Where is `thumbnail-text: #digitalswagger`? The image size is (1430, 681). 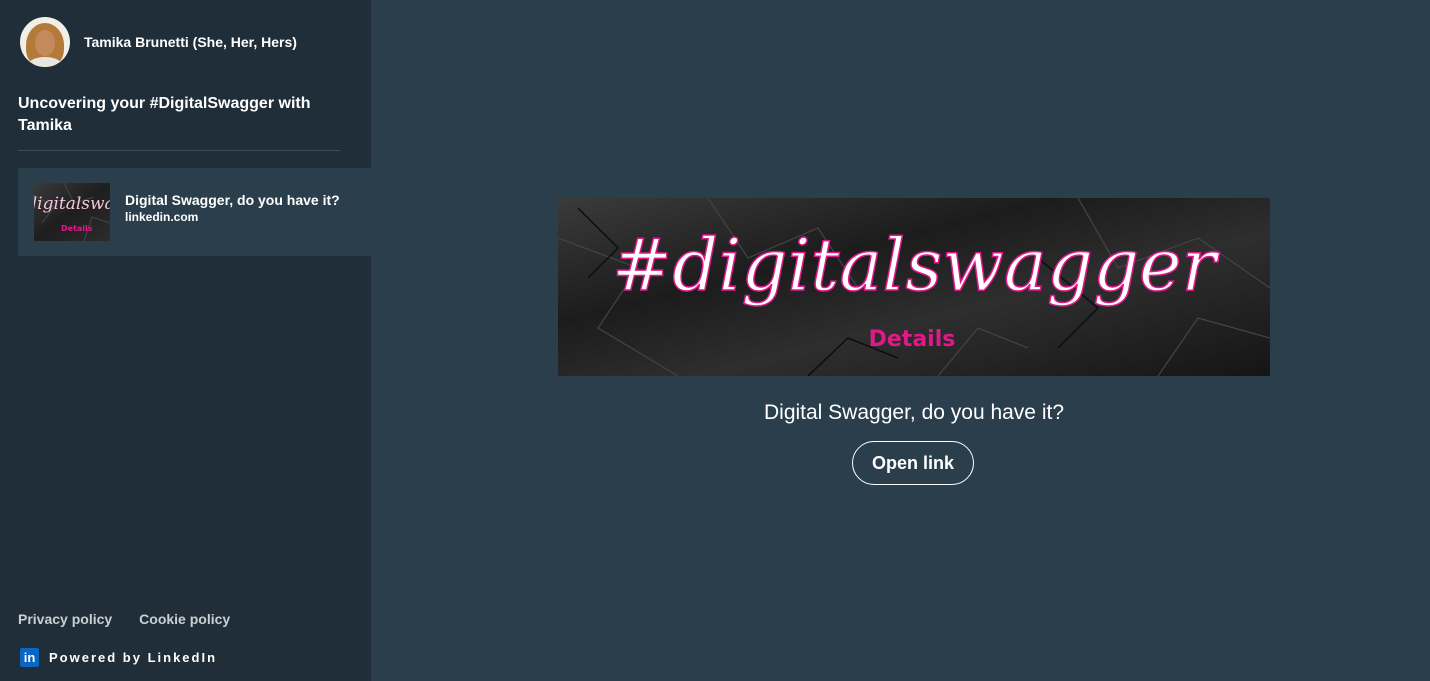 thumbnail-text: #digitalswagger is located at coordinates (72, 204).